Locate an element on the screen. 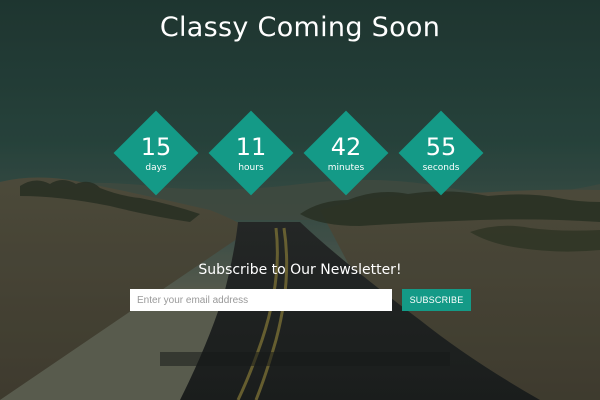 The width and height of the screenshot is (600, 400). countdown-seconds-label: seconds is located at coordinates (441, 168).